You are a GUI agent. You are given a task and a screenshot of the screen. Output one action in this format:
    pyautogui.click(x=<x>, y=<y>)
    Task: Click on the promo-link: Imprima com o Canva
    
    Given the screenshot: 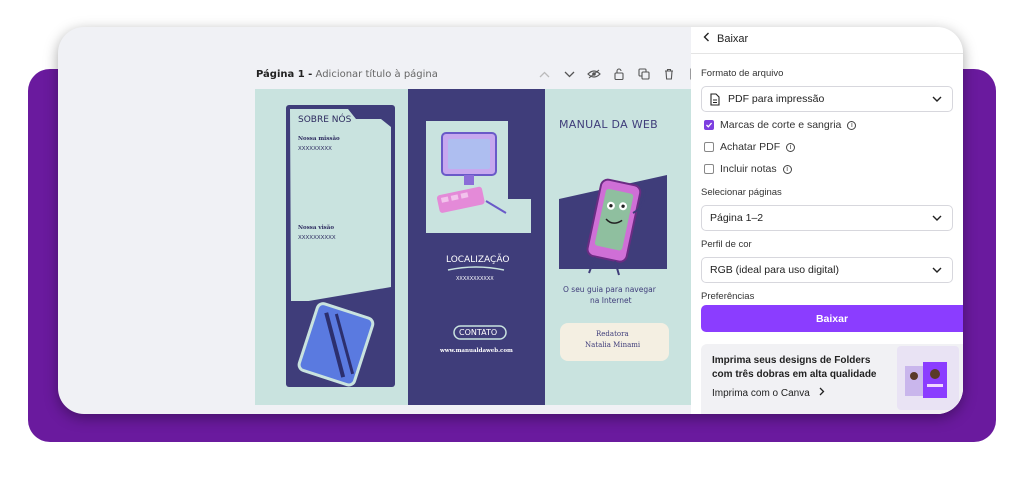 What is the action you would take?
    pyautogui.click(x=768, y=393)
    